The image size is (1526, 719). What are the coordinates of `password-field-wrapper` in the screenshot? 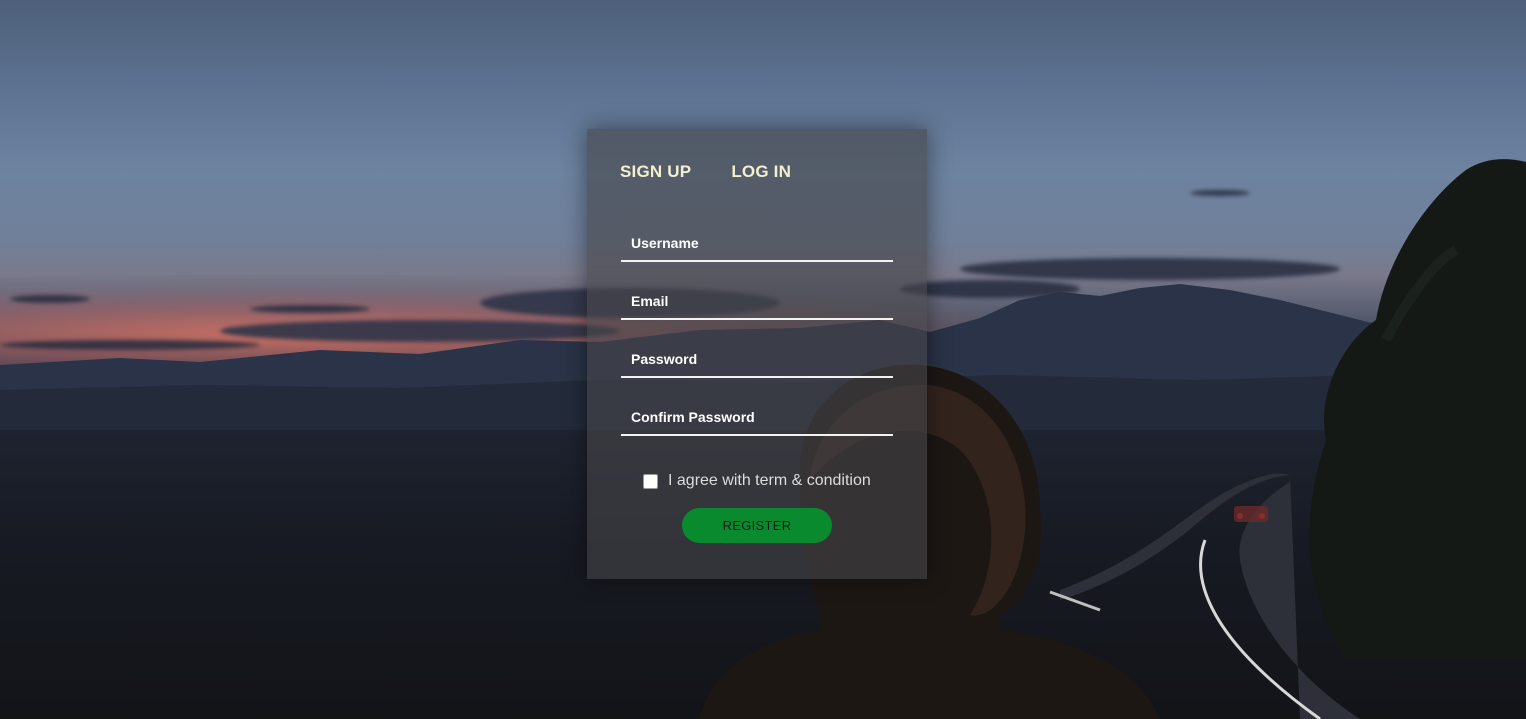 It's located at (757, 360).